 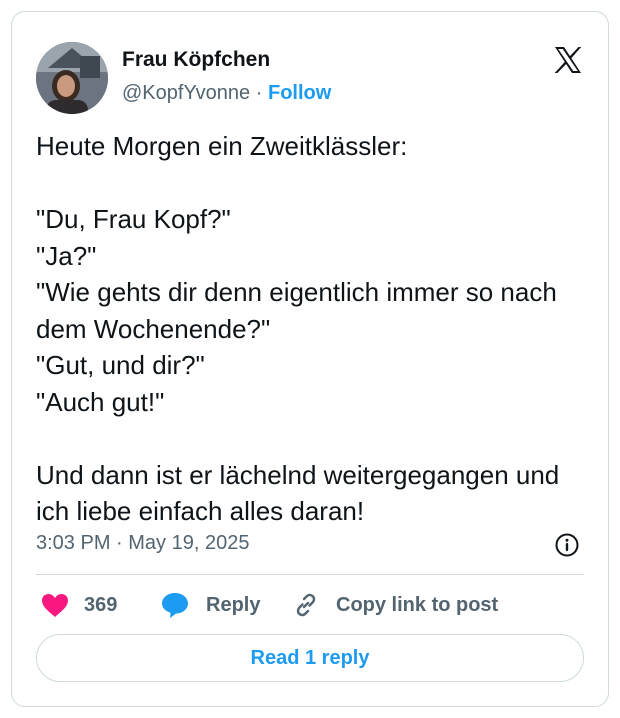 I want to click on author-handle-row: @KopfYvonne · Follow, so click(x=226, y=93).